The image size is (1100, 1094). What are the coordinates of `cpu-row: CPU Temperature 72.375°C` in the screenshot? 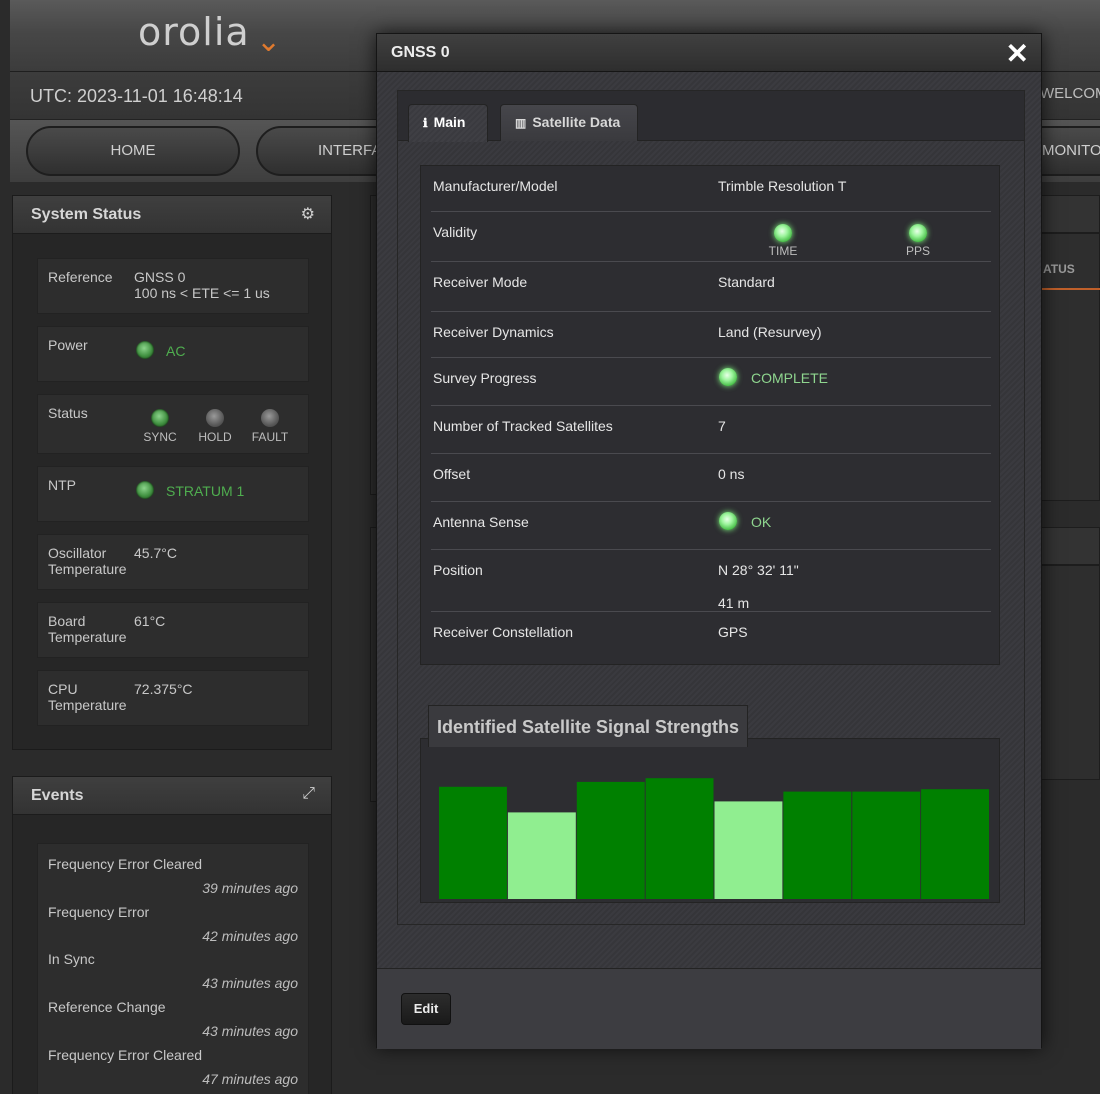 It's located at (173, 698).